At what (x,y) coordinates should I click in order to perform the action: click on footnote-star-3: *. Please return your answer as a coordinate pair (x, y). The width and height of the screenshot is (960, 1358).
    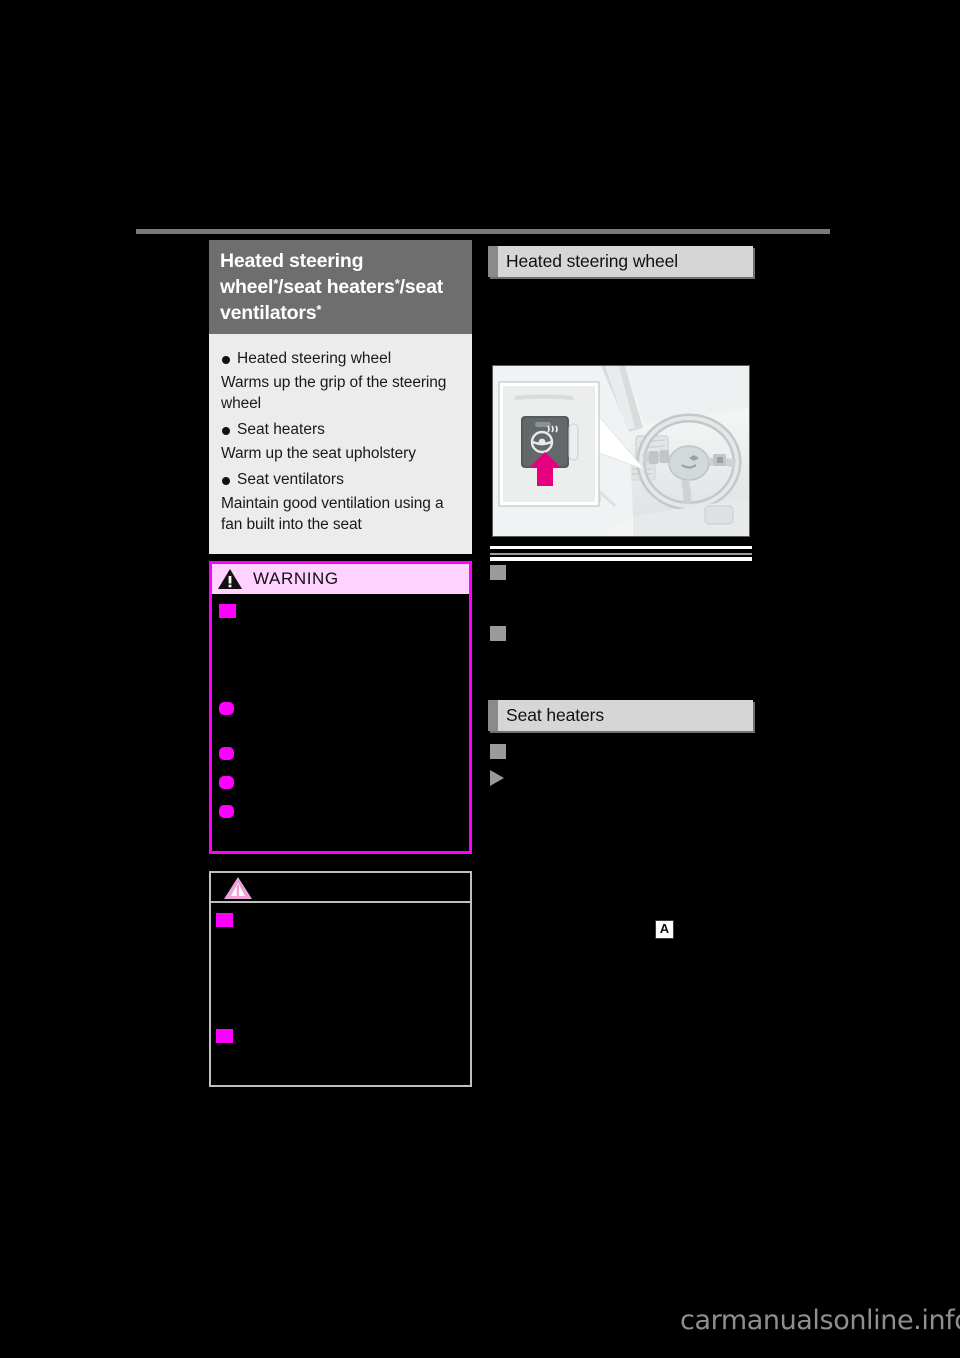
    Looking at the image, I should click on (319, 309).